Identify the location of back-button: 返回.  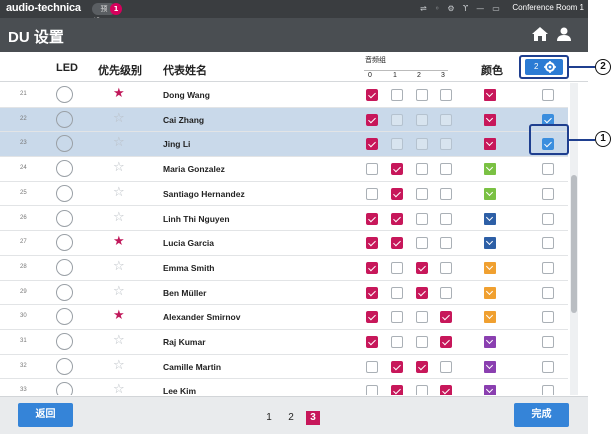
(45, 415).